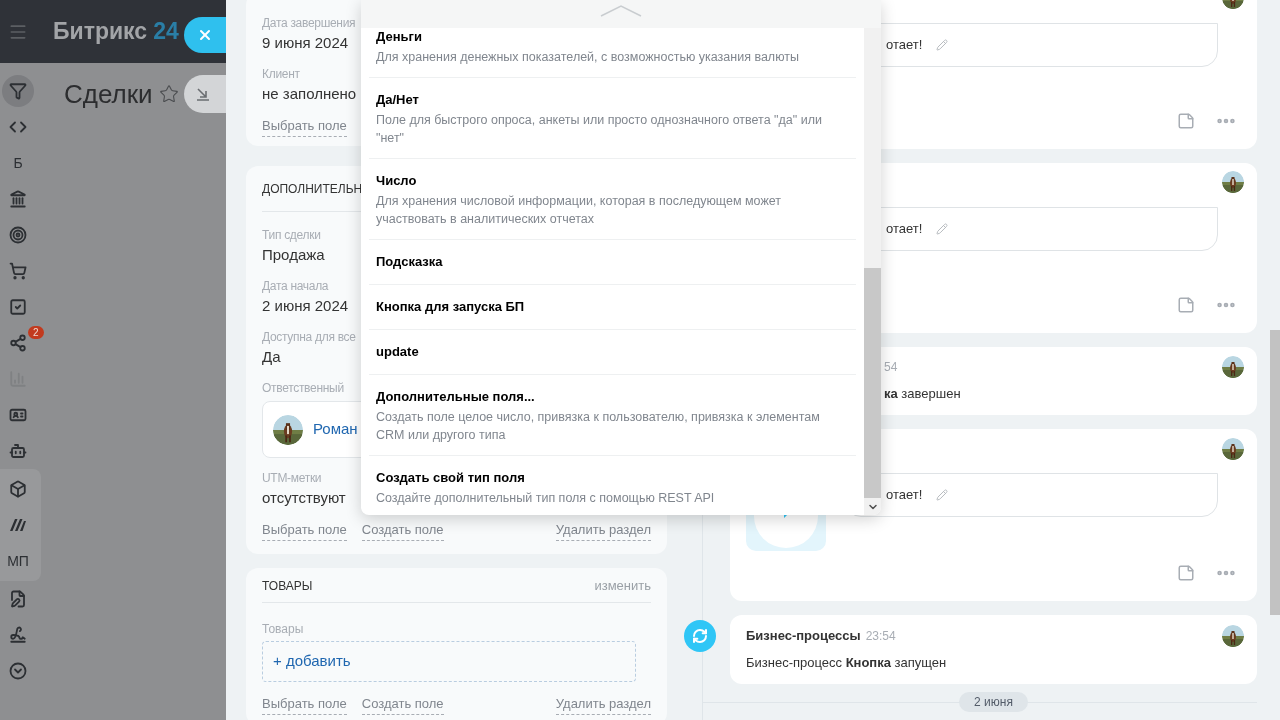  I want to click on chevron-down-icon, so click(18, 671).